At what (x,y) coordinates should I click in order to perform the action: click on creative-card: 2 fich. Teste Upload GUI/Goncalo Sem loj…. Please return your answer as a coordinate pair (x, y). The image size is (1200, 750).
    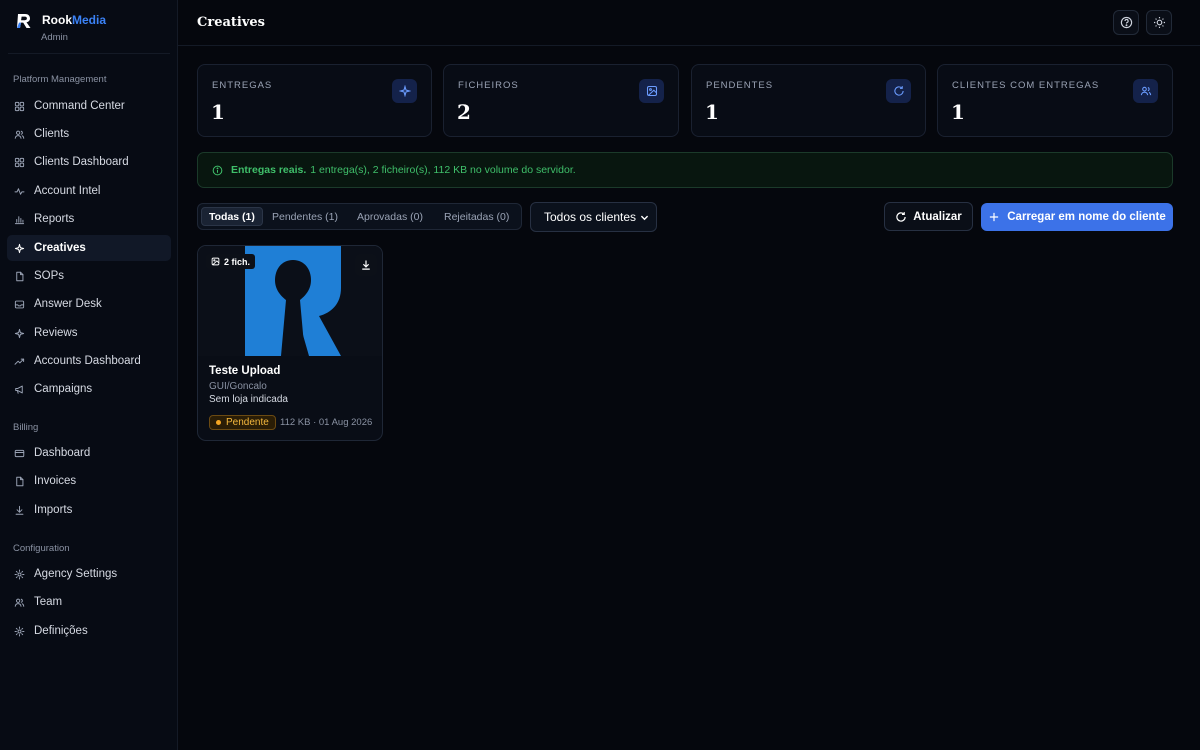
    Looking at the image, I should click on (290, 343).